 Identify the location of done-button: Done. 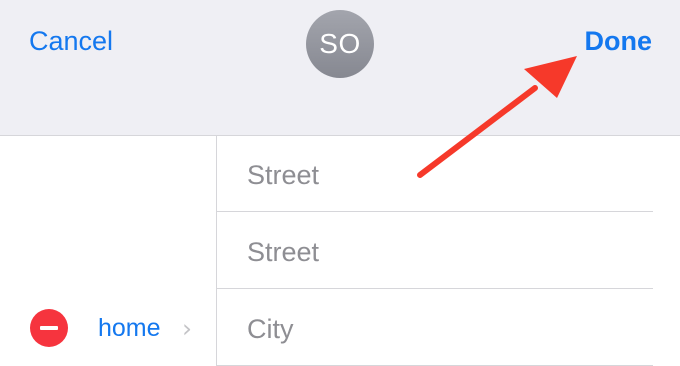
(619, 41).